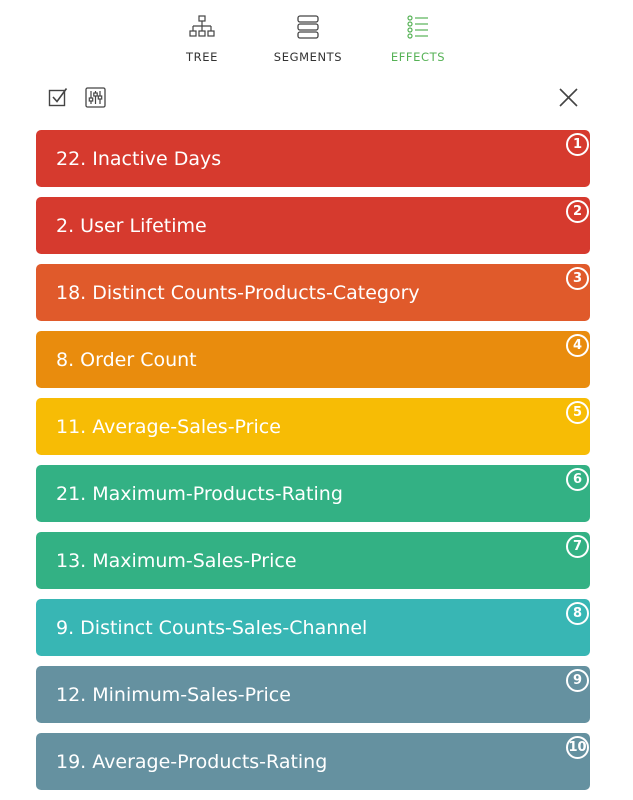  I want to click on effect-item: 13. Maximum-Sales-Price 7, so click(313, 560).